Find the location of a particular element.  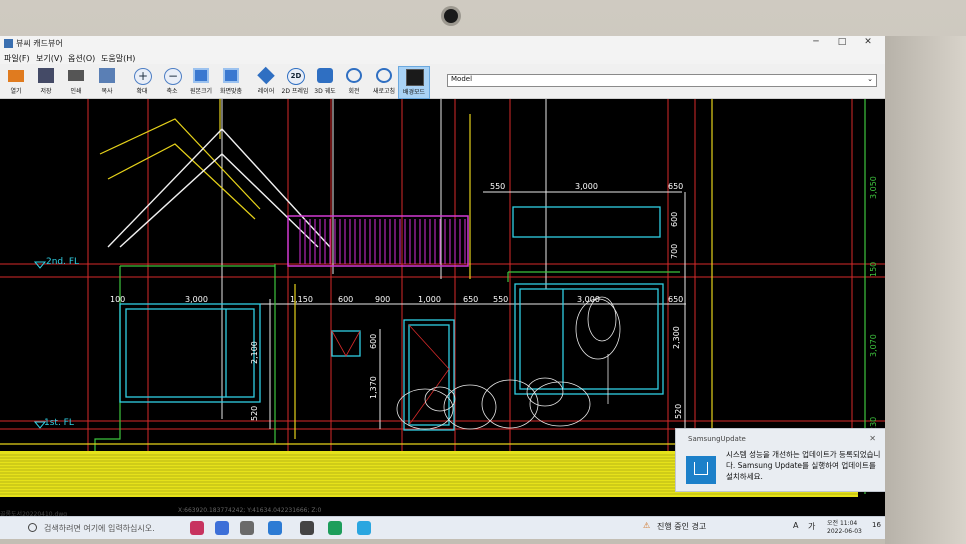

webcam is located at coordinates (451, 16).